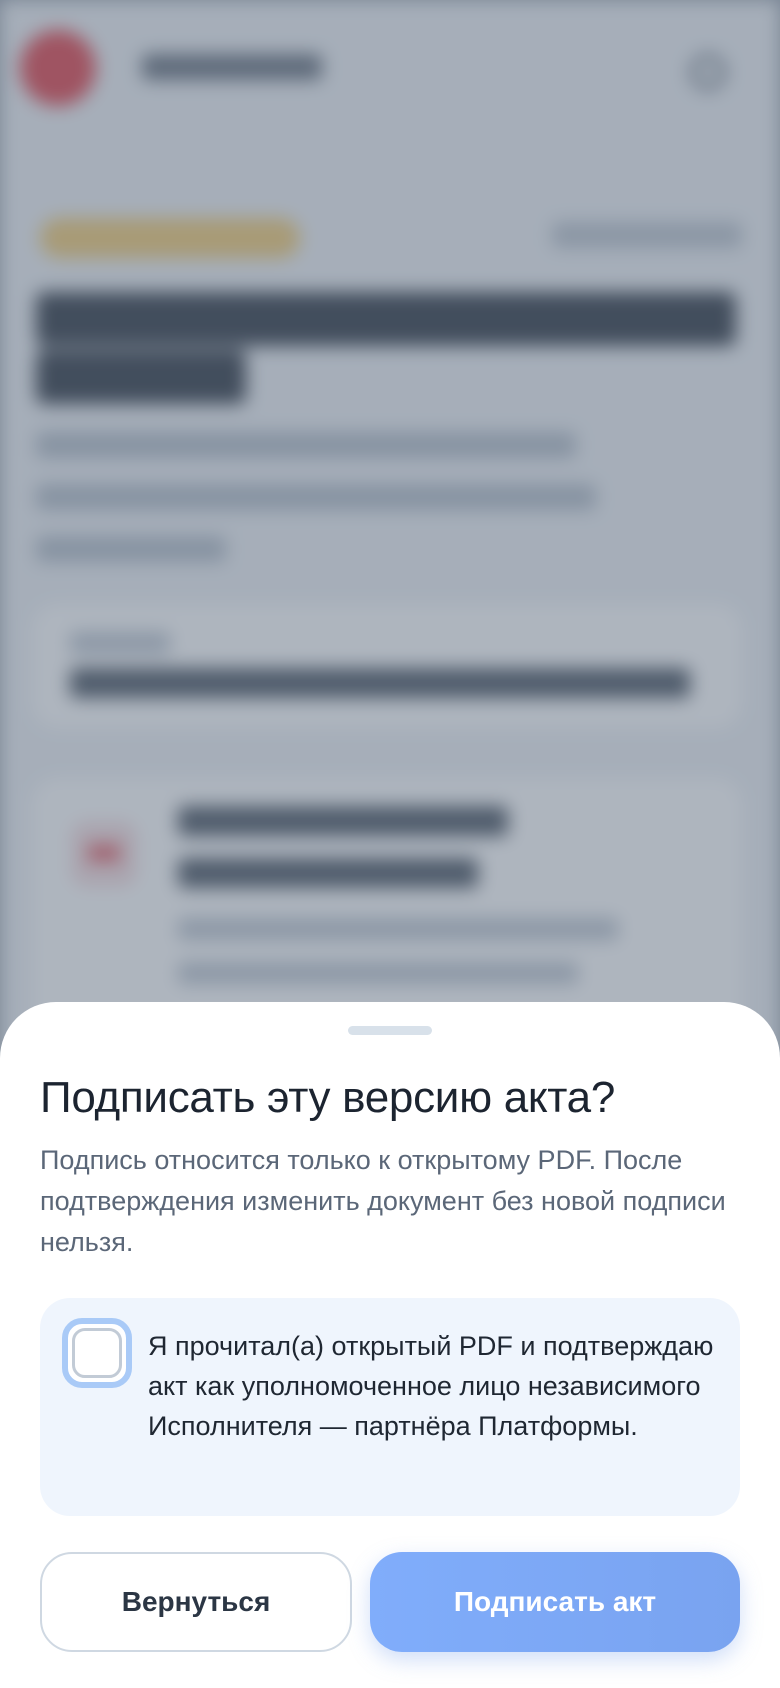 The height and width of the screenshot is (1688, 780). What do you see at coordinates (390, 1030) in the screenshot?
I see `drag-handle` at bounding box center [390, 1030].